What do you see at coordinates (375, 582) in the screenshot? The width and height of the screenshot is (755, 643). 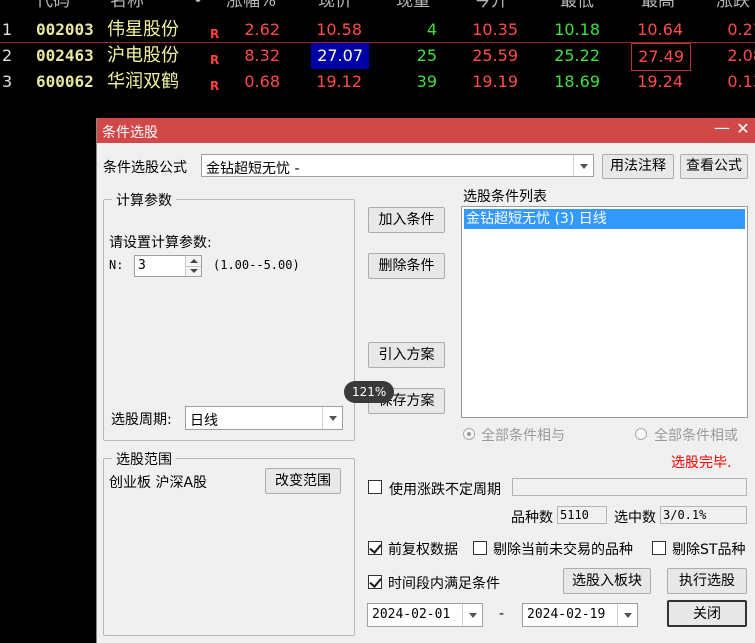 I see `time-range-checkbox` at bounding box center [375, 582].